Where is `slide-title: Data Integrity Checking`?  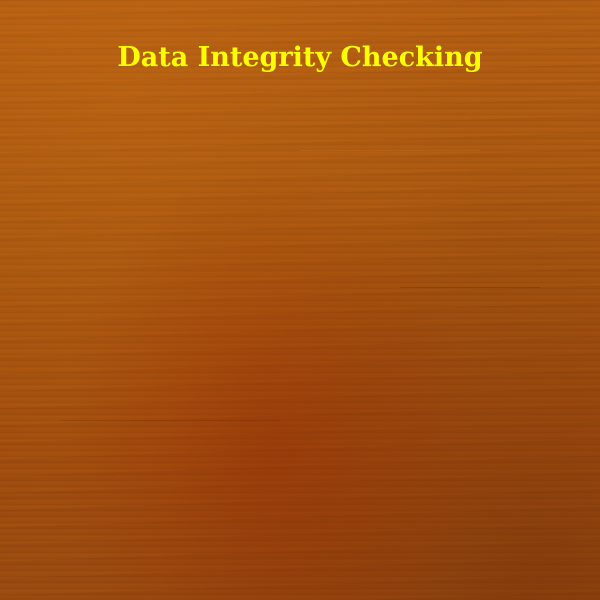
slide-title: Data Integrity Checking is located at coordinates (300, 57).